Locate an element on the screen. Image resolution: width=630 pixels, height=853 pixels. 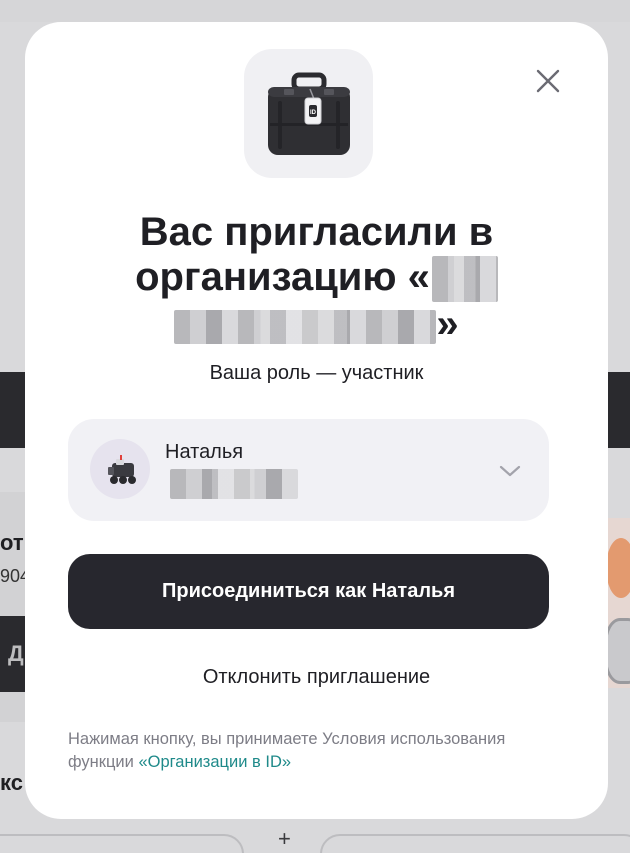
robot-avatar-icon is located at coordinates (122, 469).